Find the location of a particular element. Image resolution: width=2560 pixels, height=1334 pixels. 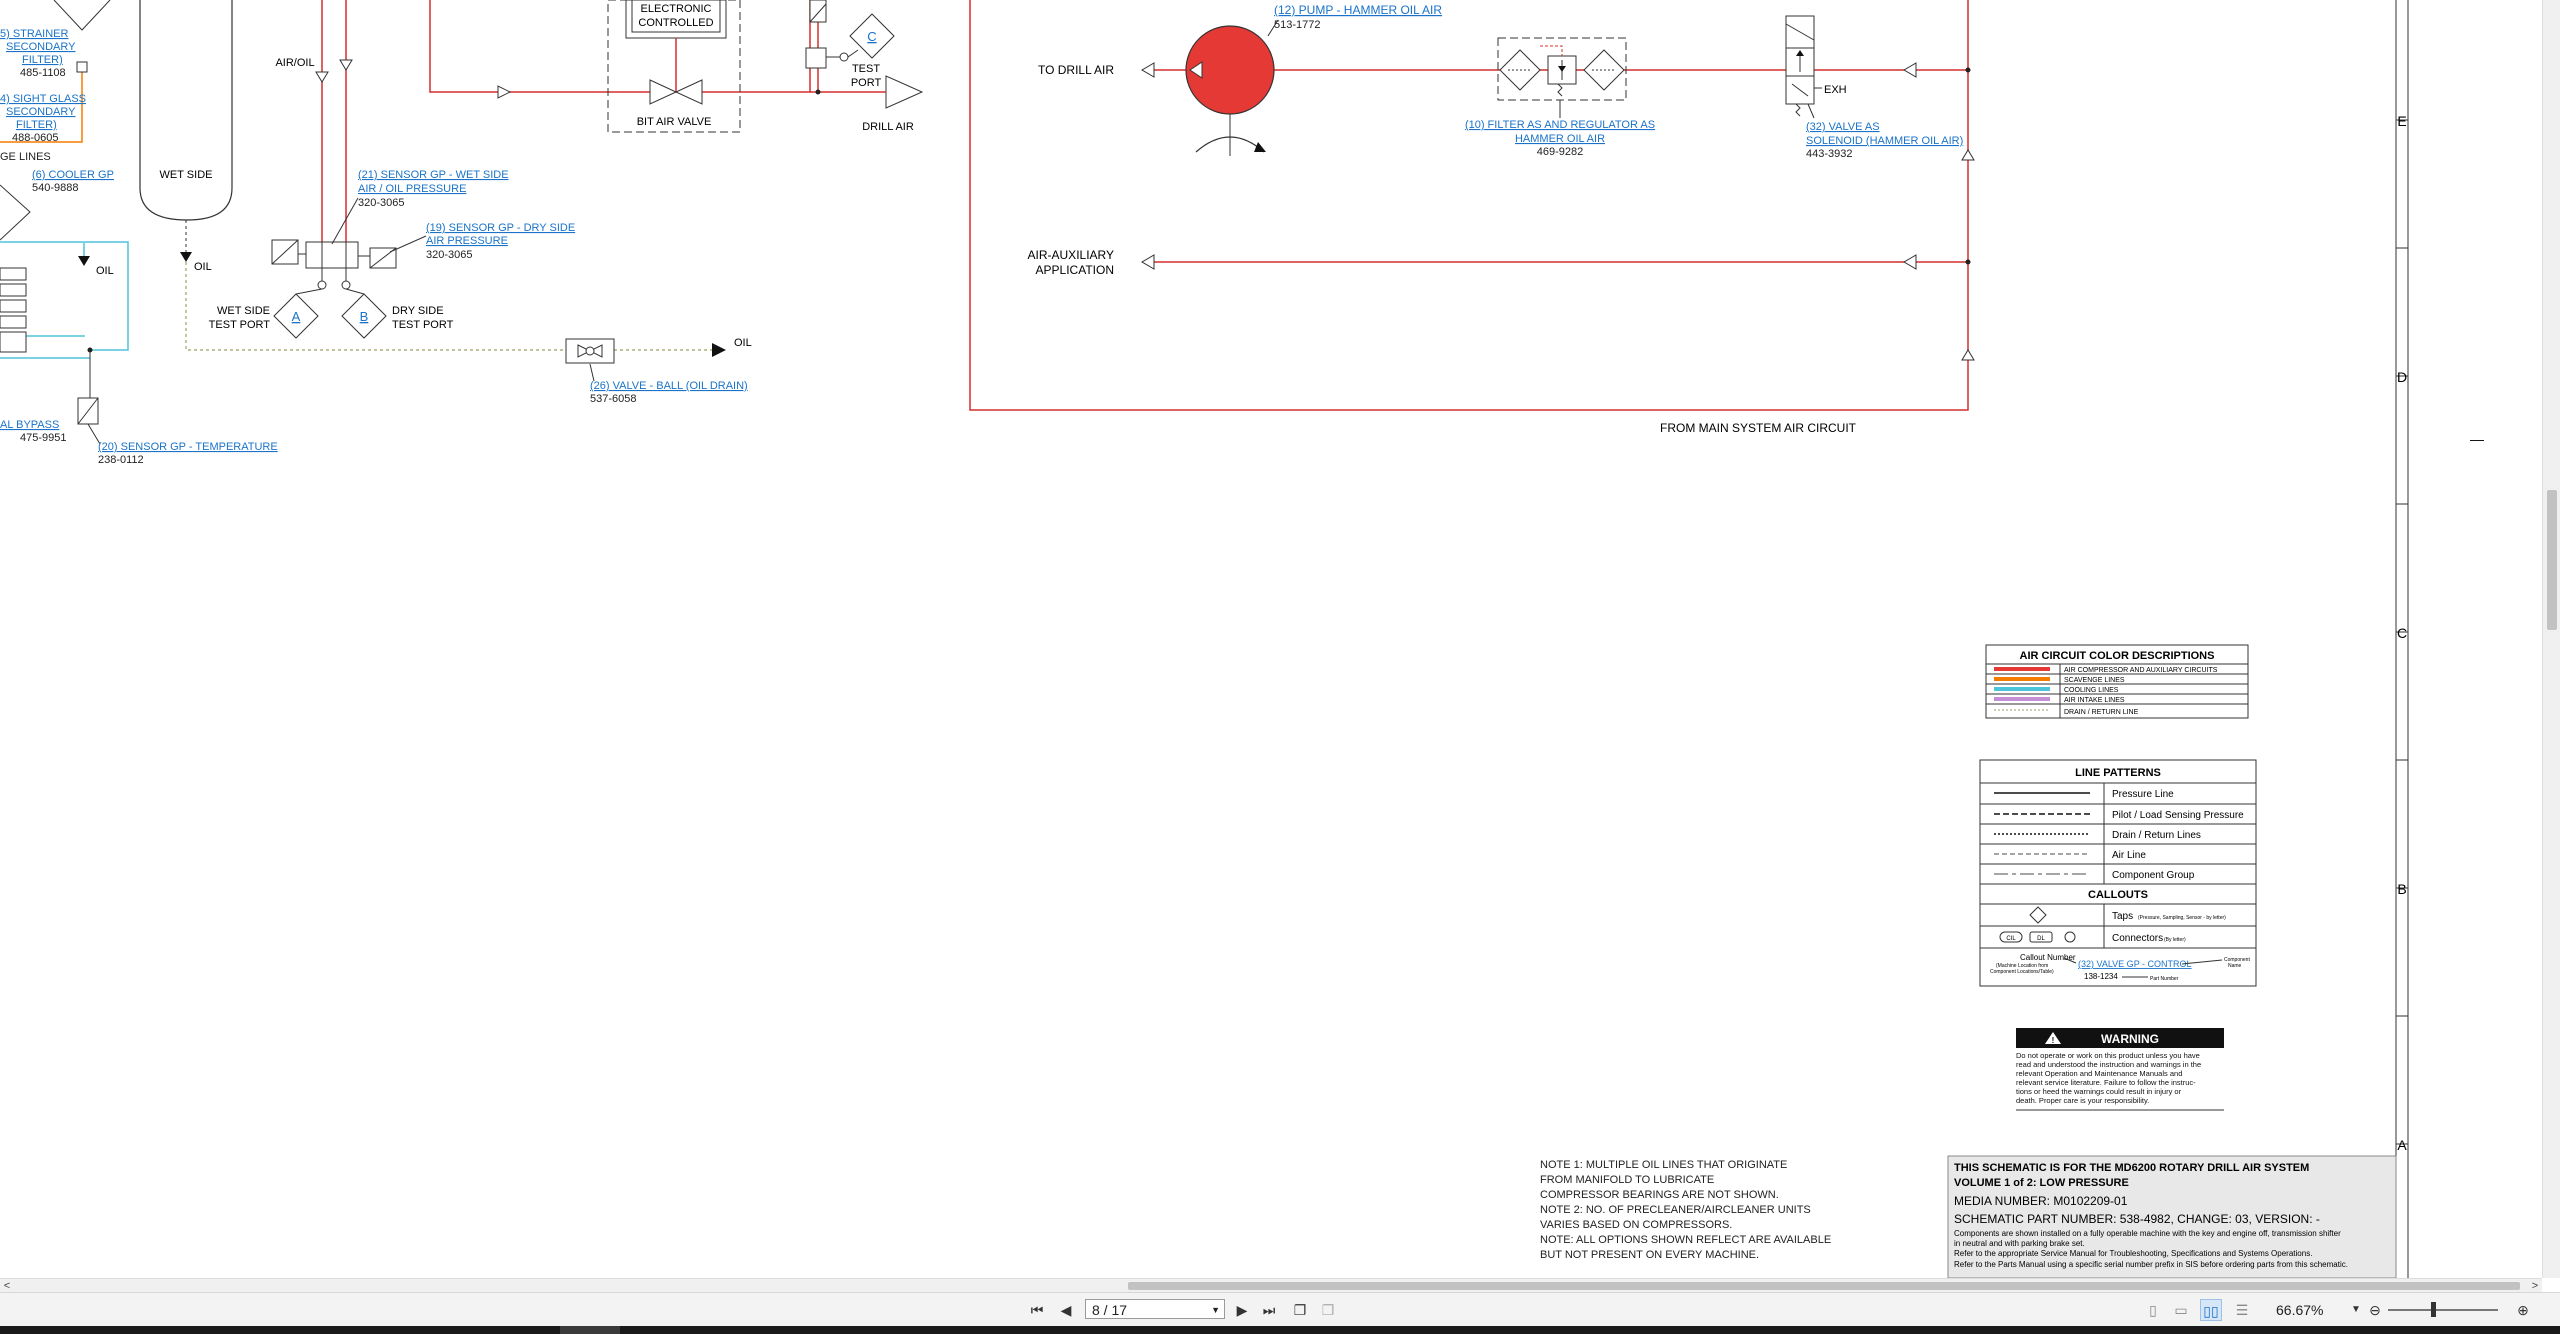

vertical-scroll-thumb is located at coordinates (2552, 560).